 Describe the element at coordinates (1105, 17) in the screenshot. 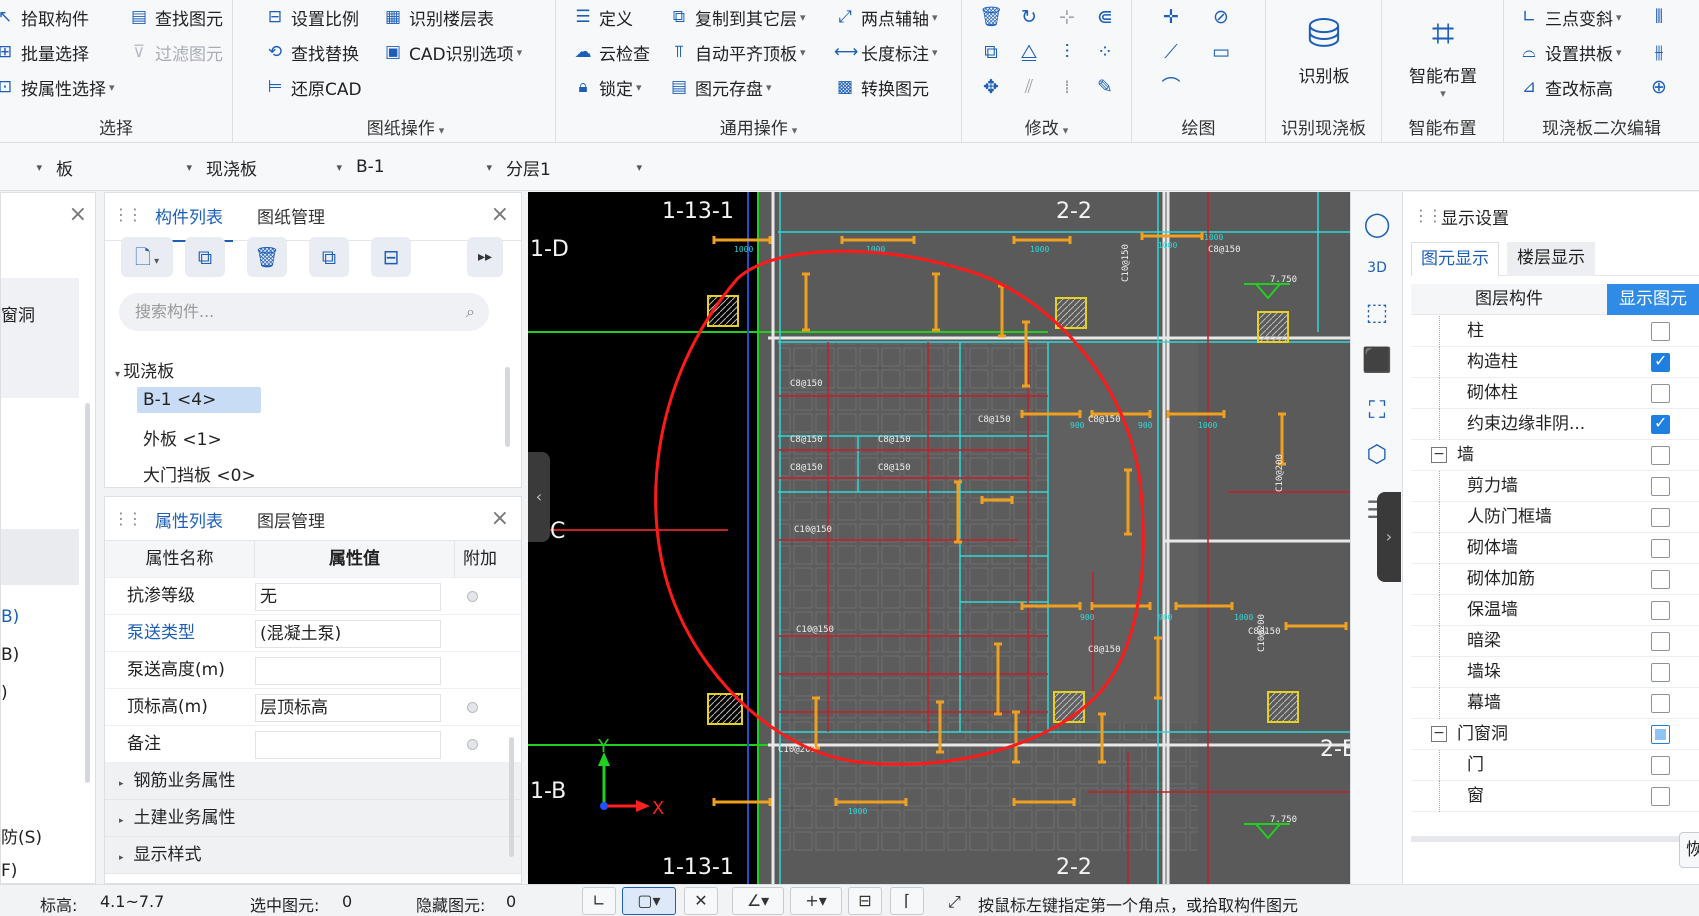

I see `offset-icon: ⋐` at that location.